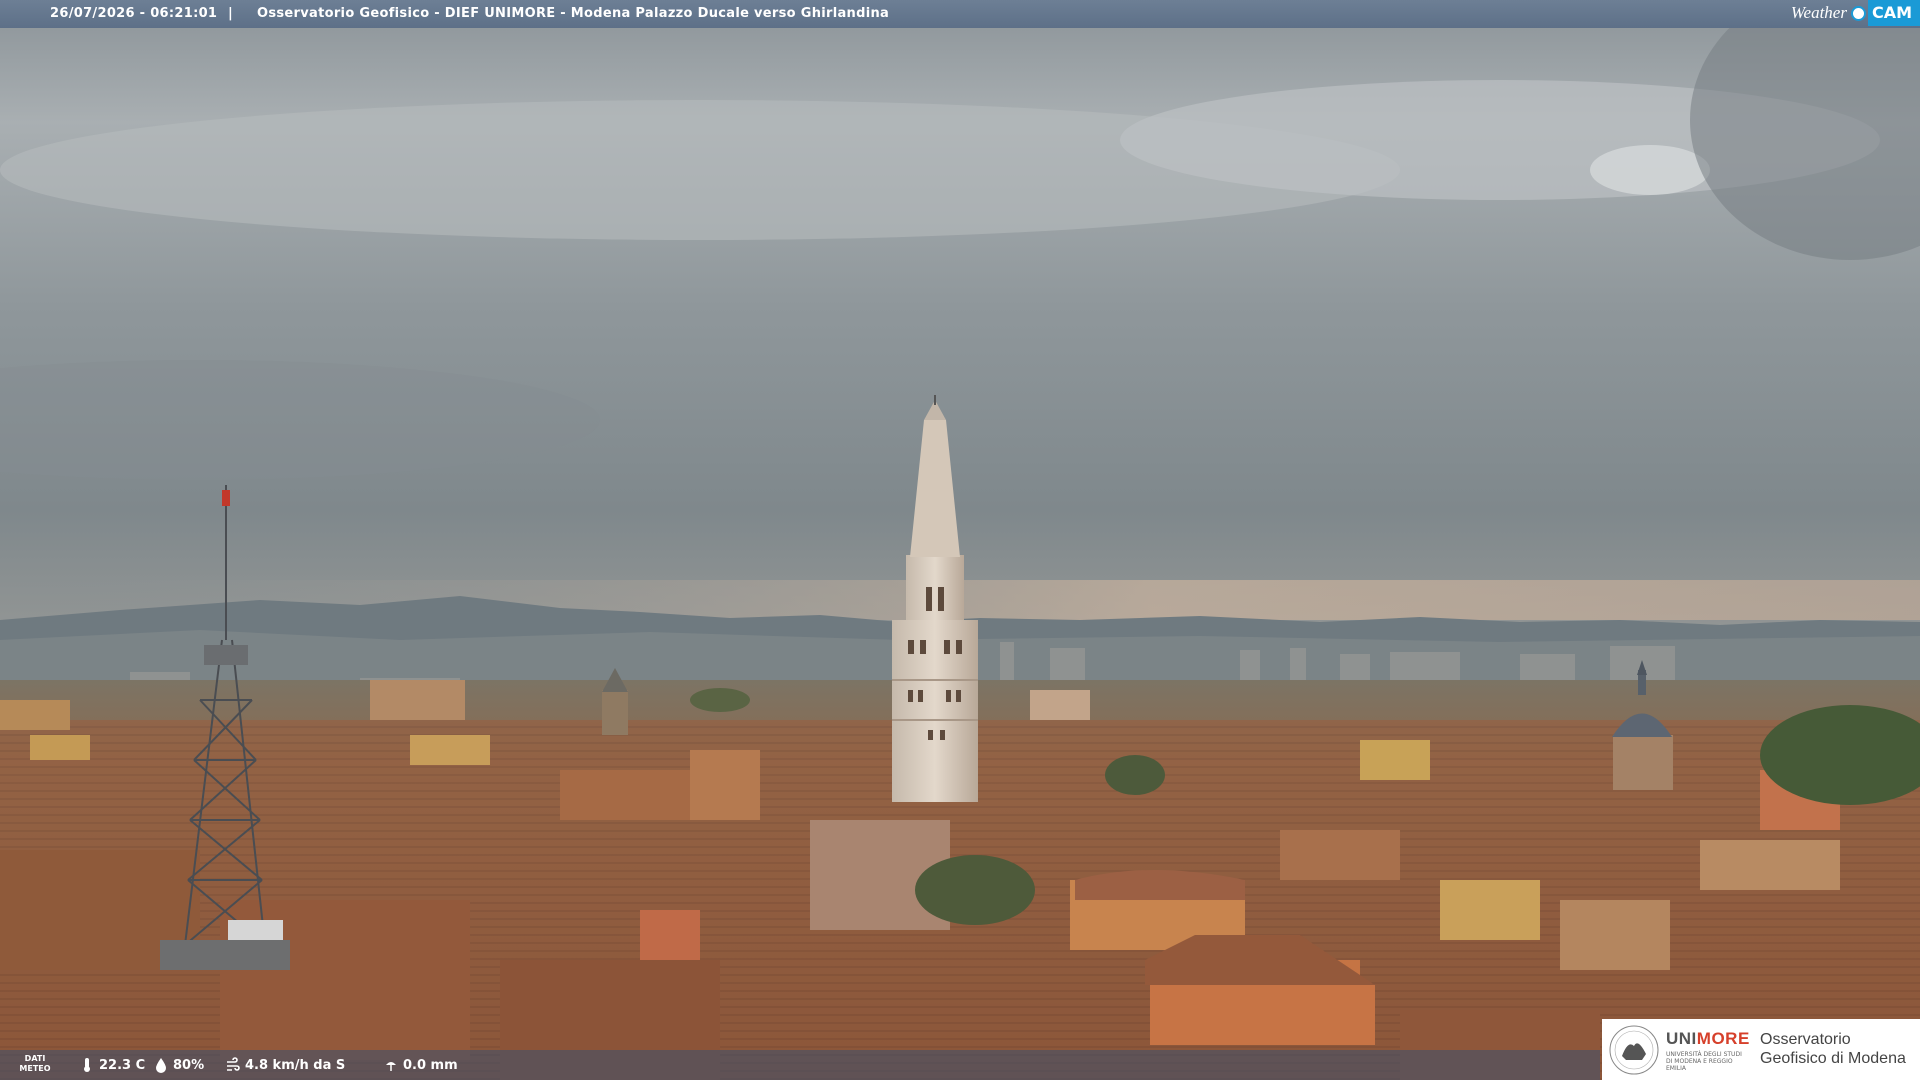 The image size is (1920, 1080). What do you see at coordinates (391, 1066) in the screenshot?
I see `rain-gauge-icon` at bounding box center [391, 1066].